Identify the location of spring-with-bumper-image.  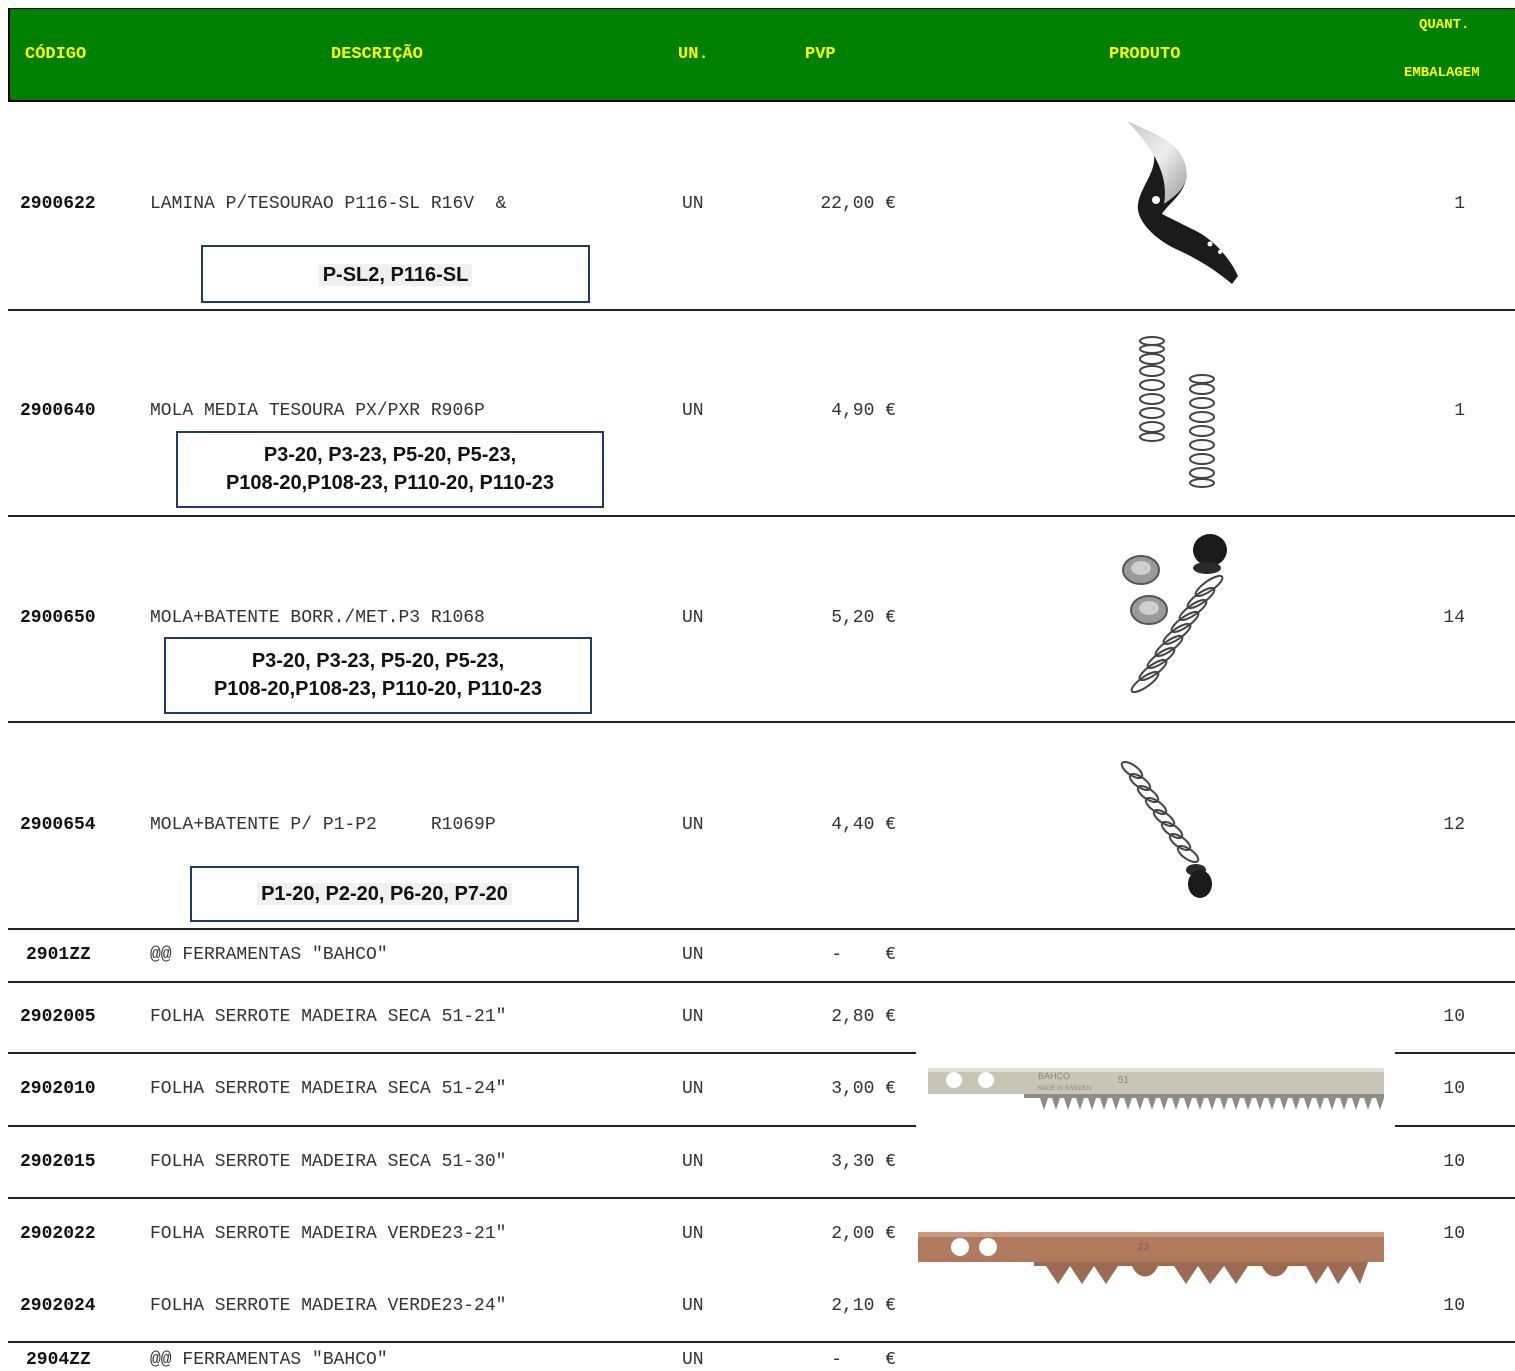
(1166, 829).